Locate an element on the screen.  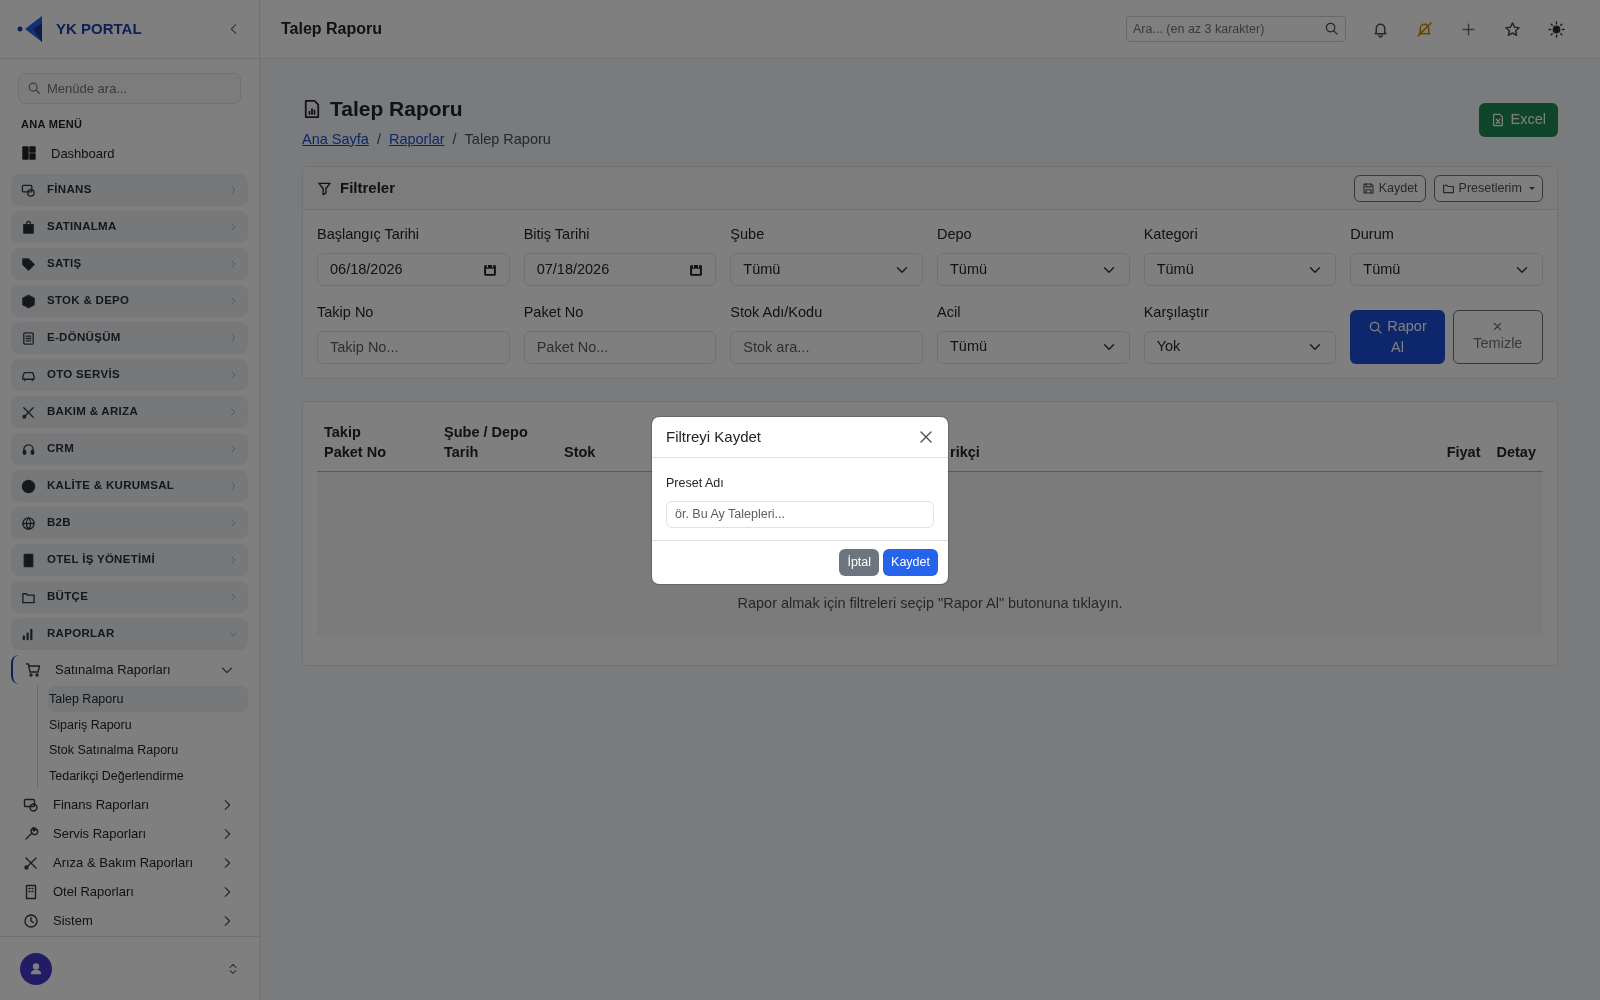
sidebar-group: BÜTÇE is located at coordinates (129, 597).